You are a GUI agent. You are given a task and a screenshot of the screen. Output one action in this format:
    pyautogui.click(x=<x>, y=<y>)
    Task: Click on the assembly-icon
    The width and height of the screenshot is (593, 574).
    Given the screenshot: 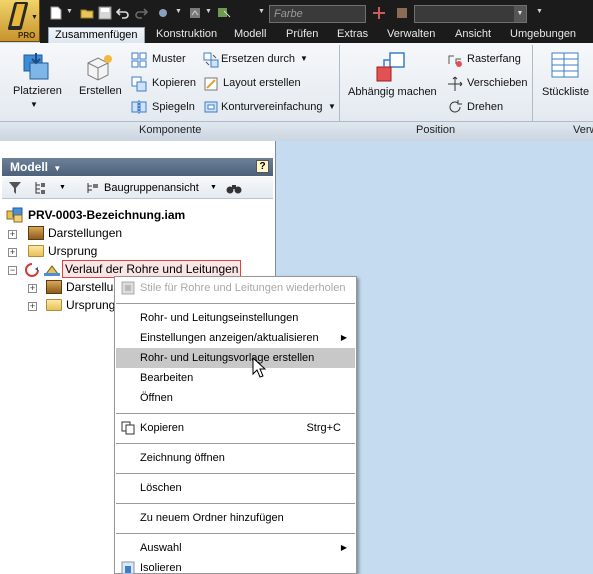 What is the action you would take?
    pyautogui.click(x=14, y=215)
    